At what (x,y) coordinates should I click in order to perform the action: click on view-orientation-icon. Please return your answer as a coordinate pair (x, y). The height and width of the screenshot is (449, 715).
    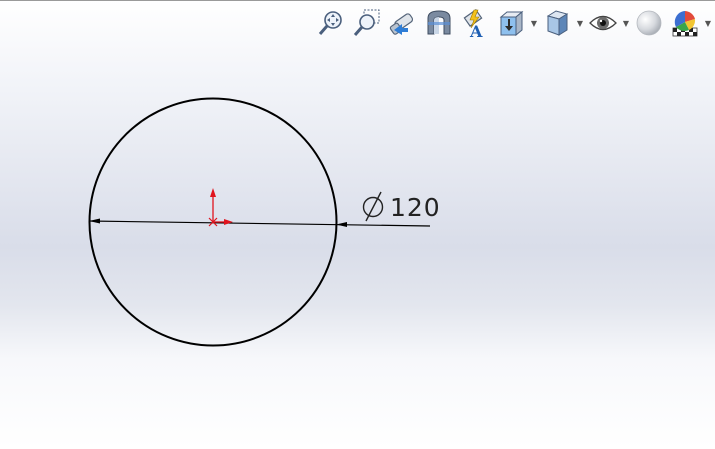
    Looking at the image, I should click on (511, 23).